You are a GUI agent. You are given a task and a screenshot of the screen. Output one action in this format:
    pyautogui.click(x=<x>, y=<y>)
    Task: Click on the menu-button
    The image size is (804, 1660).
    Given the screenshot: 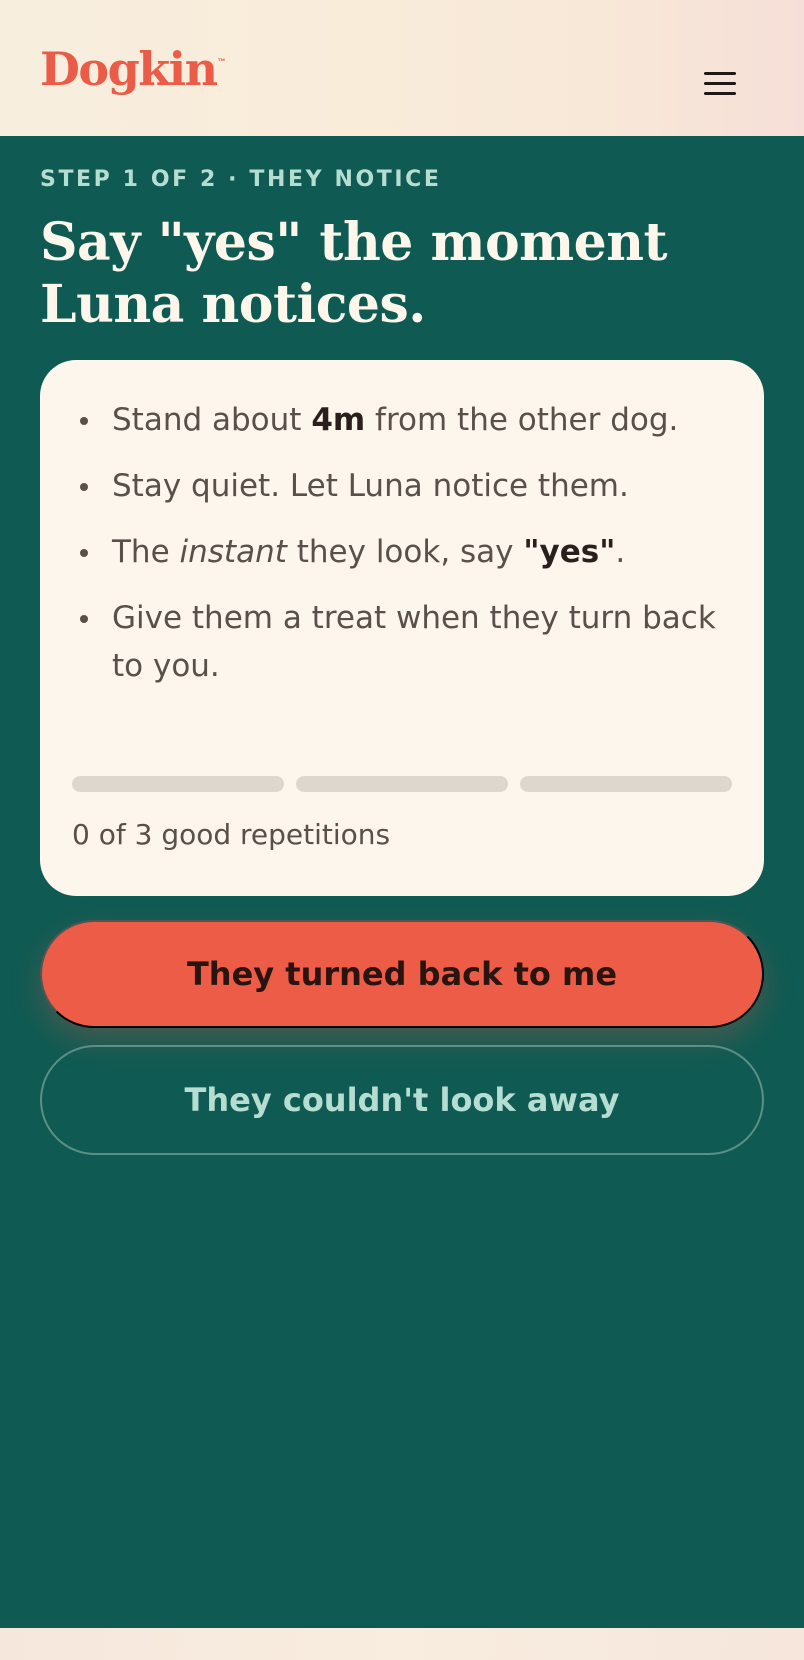 What is the action you would take?
    pyautogui.click(x=720, y=84)
    